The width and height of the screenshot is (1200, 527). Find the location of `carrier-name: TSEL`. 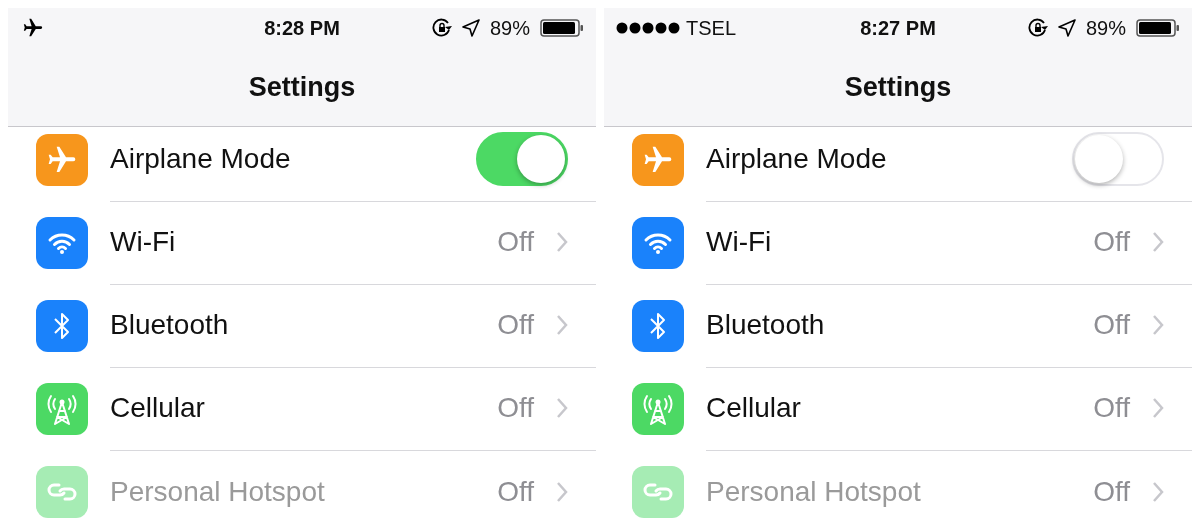

carrier-name: TSEL is located at coordinates (711, 28).